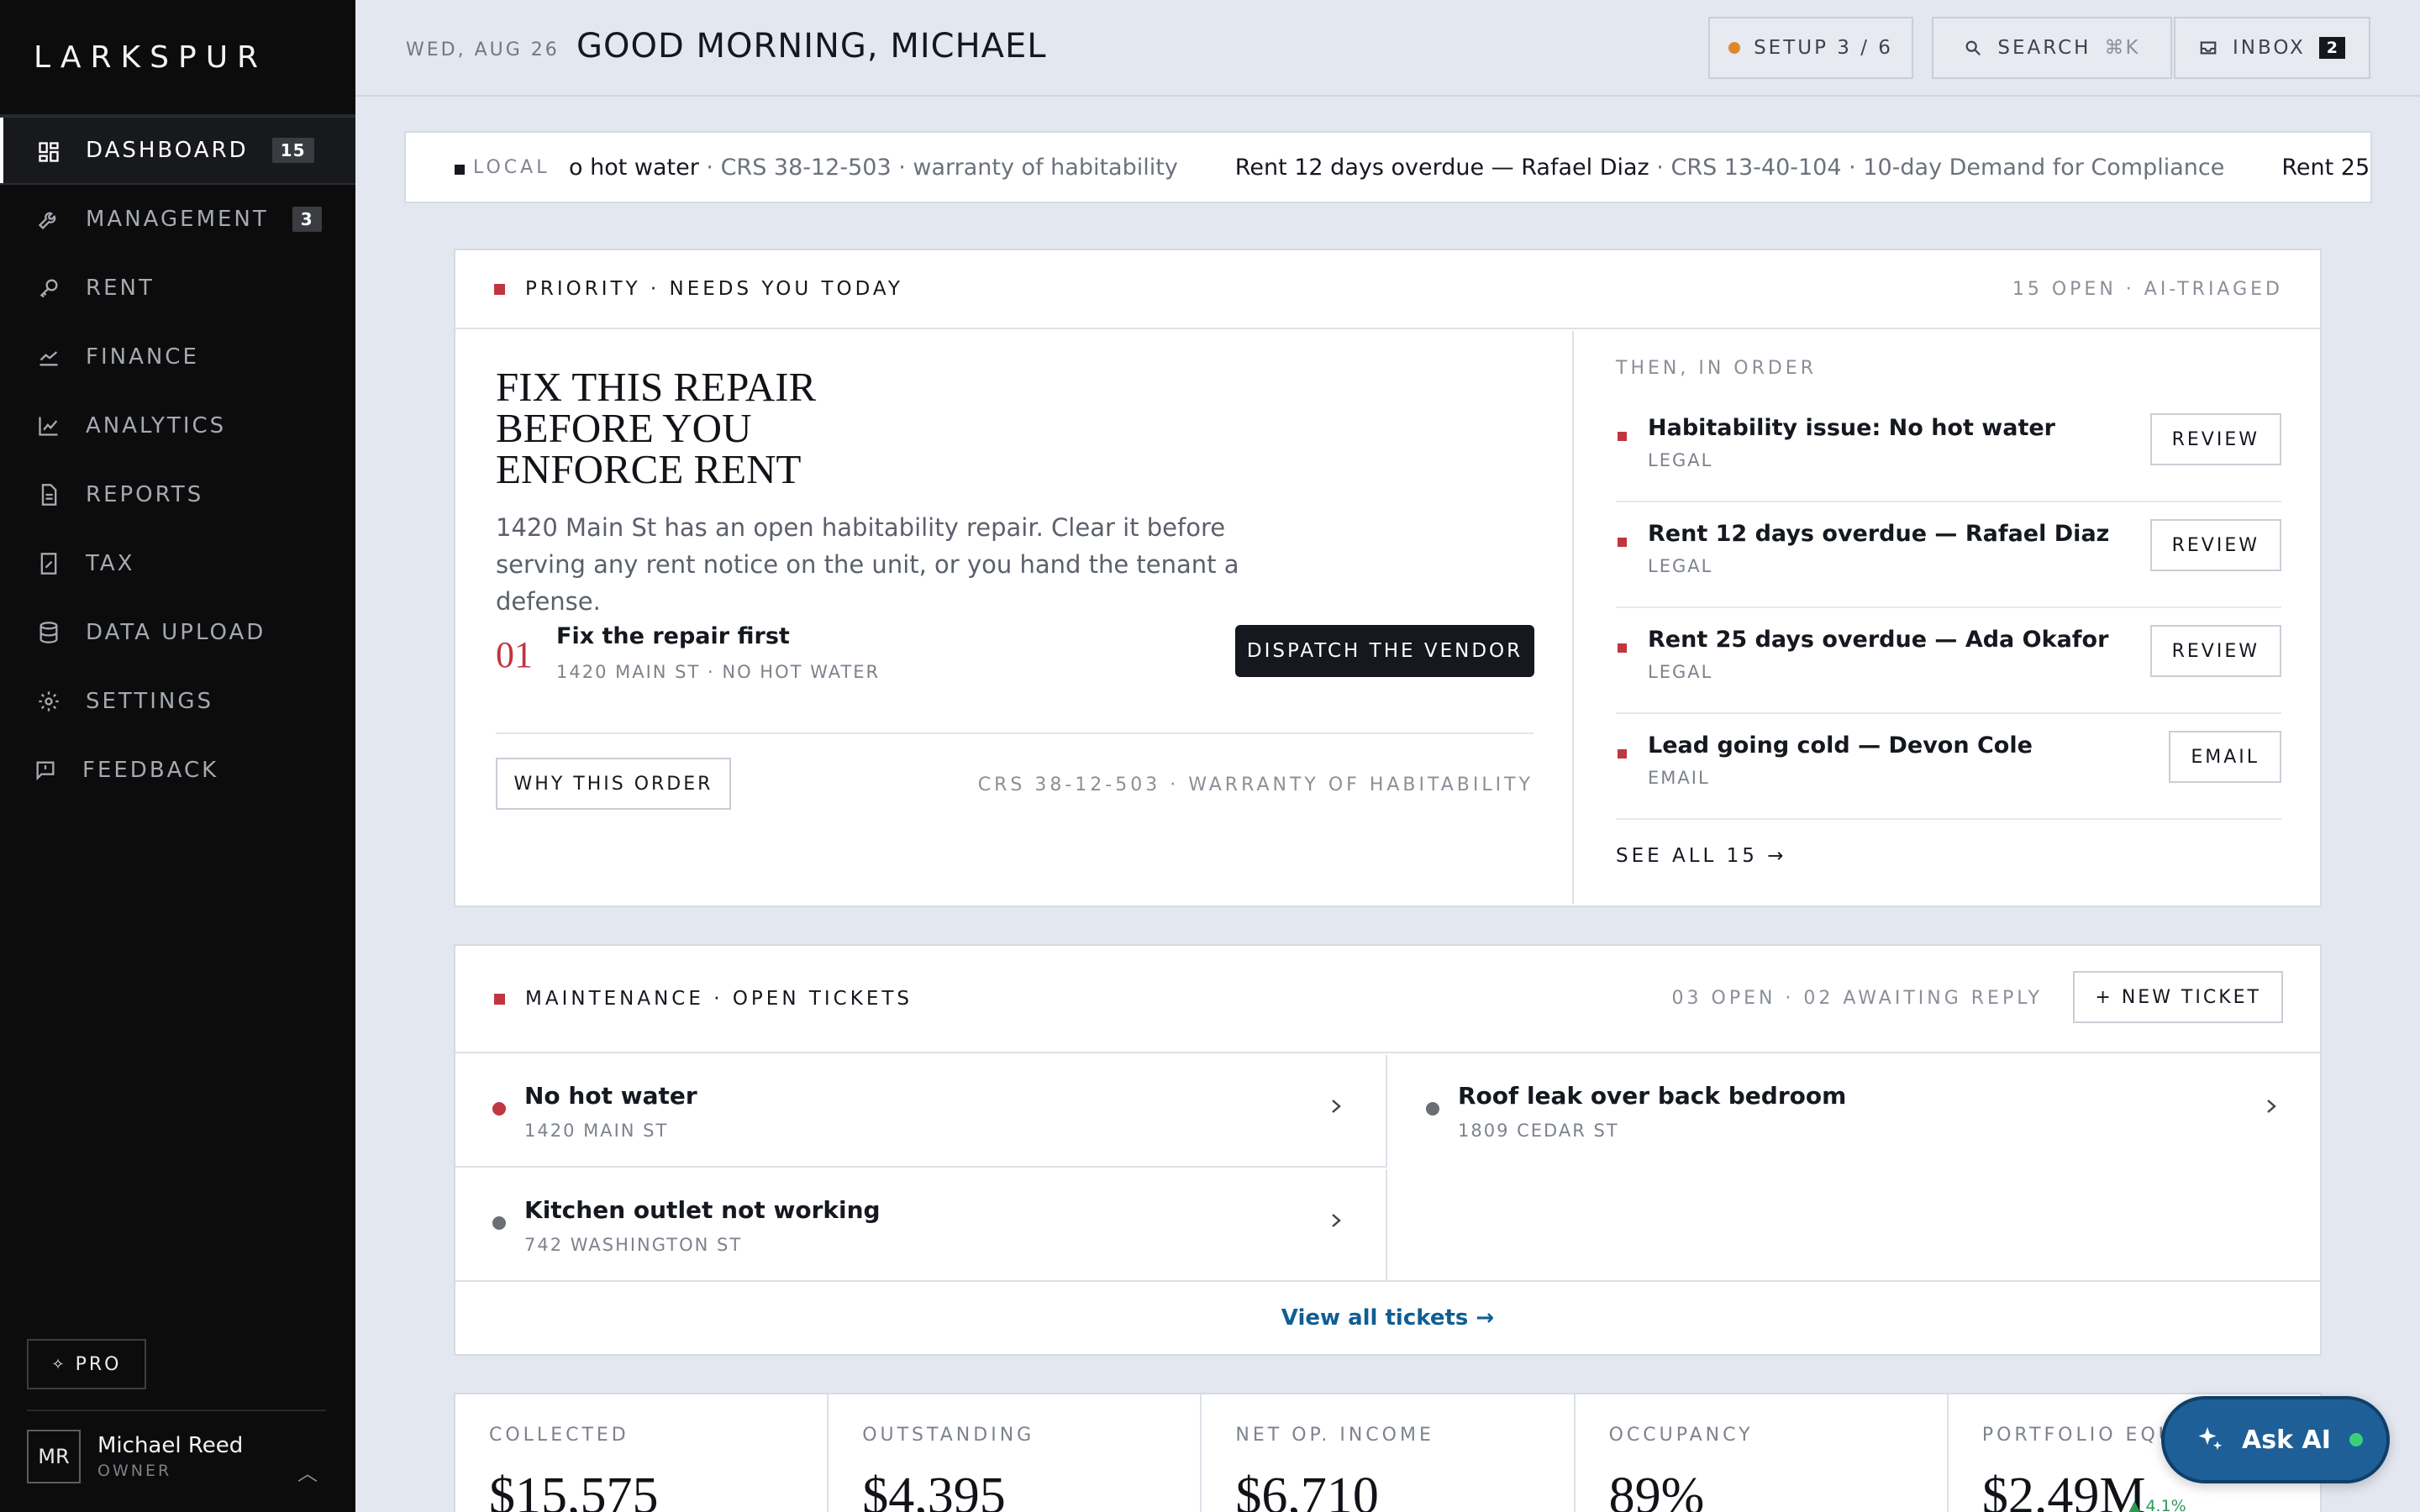 The image size is (2420, 1512). Describe the element at coordinates (1810, 48) in the screenshot. I see `setup-button: SETUP 3 / 6` at that location.